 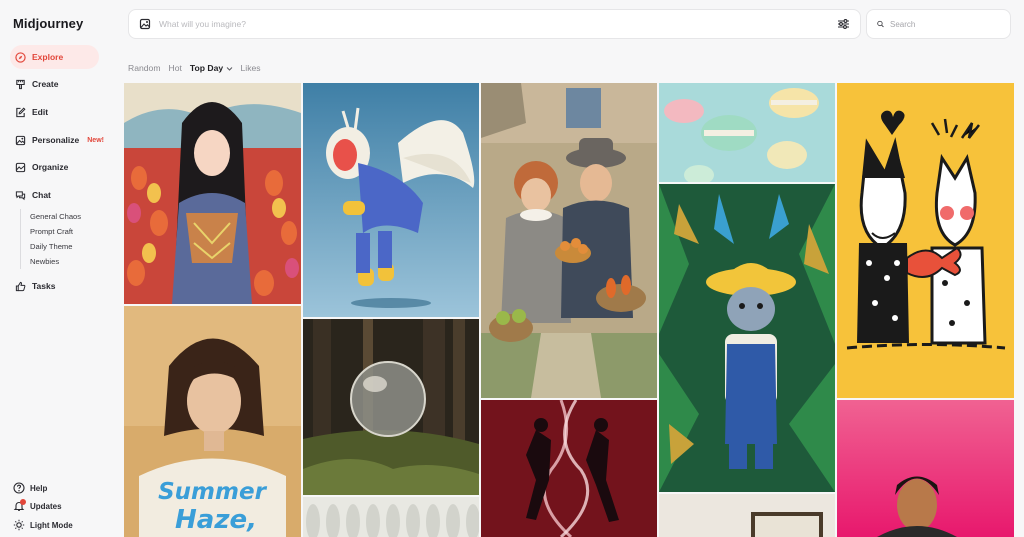 What do you see at coordinates (45, 84) in the screenshot?
I see `sidebar-item-label: Create` at bounding box center [45, 84].